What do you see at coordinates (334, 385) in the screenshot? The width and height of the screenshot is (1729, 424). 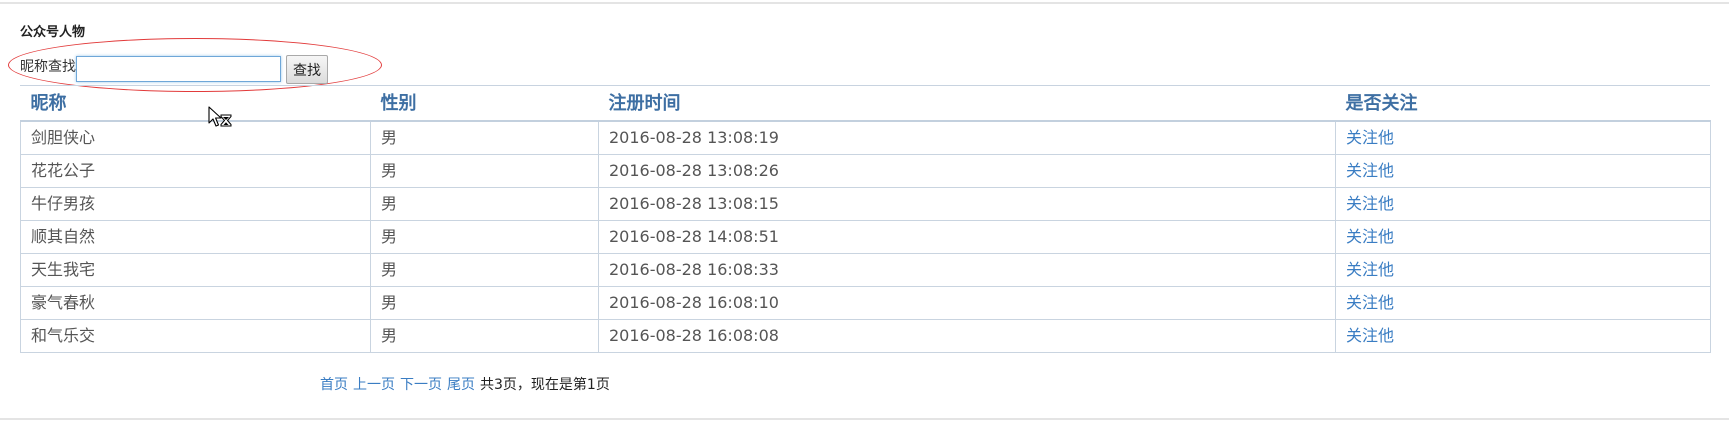 I see `first-page-link: 首页` at bounding box center [334, 385].